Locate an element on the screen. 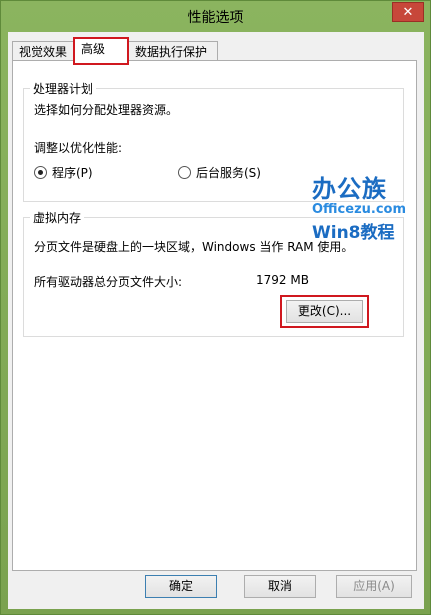 Image resolution: width=431 pixels, height=615 pixels. watermark-line1: 办公族 is located at coordinates (349, 189).